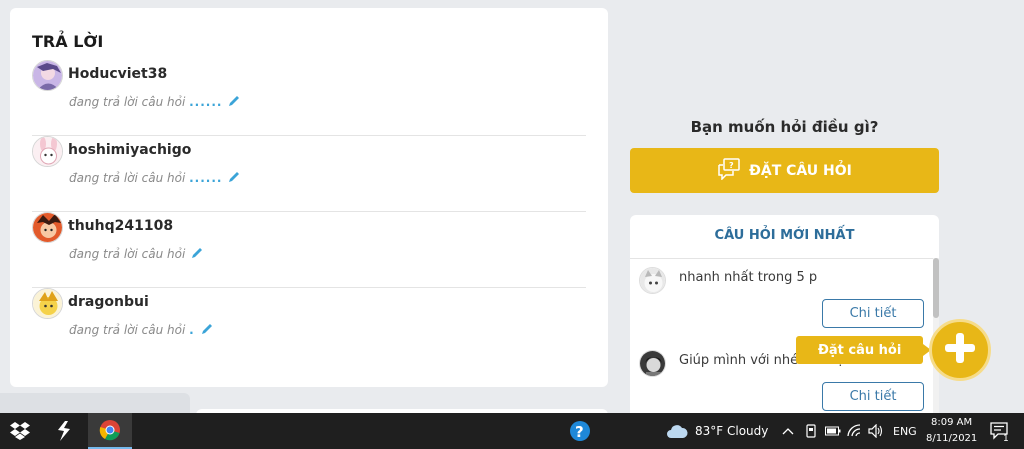 The width and height of the screenshot is (1024, 449). What do you see at coordinates (748, 277) in the screenshot?
I see `question-text: nhanh nhất trong 5 p` at bounding box center [748, 277].